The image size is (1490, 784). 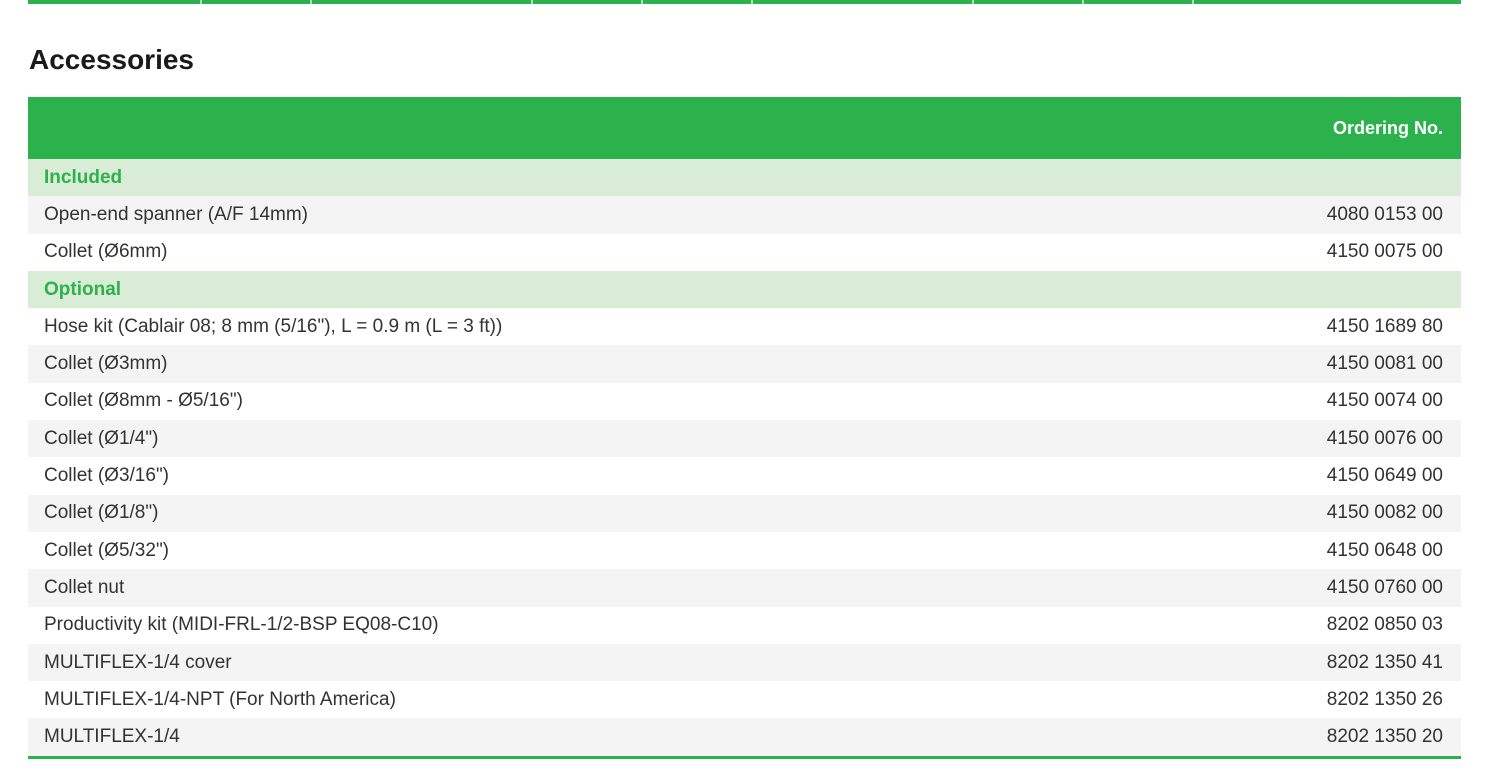 I want to click on item-description: Open-end spanner (A/F 14mm), so click(x=176, y=214).